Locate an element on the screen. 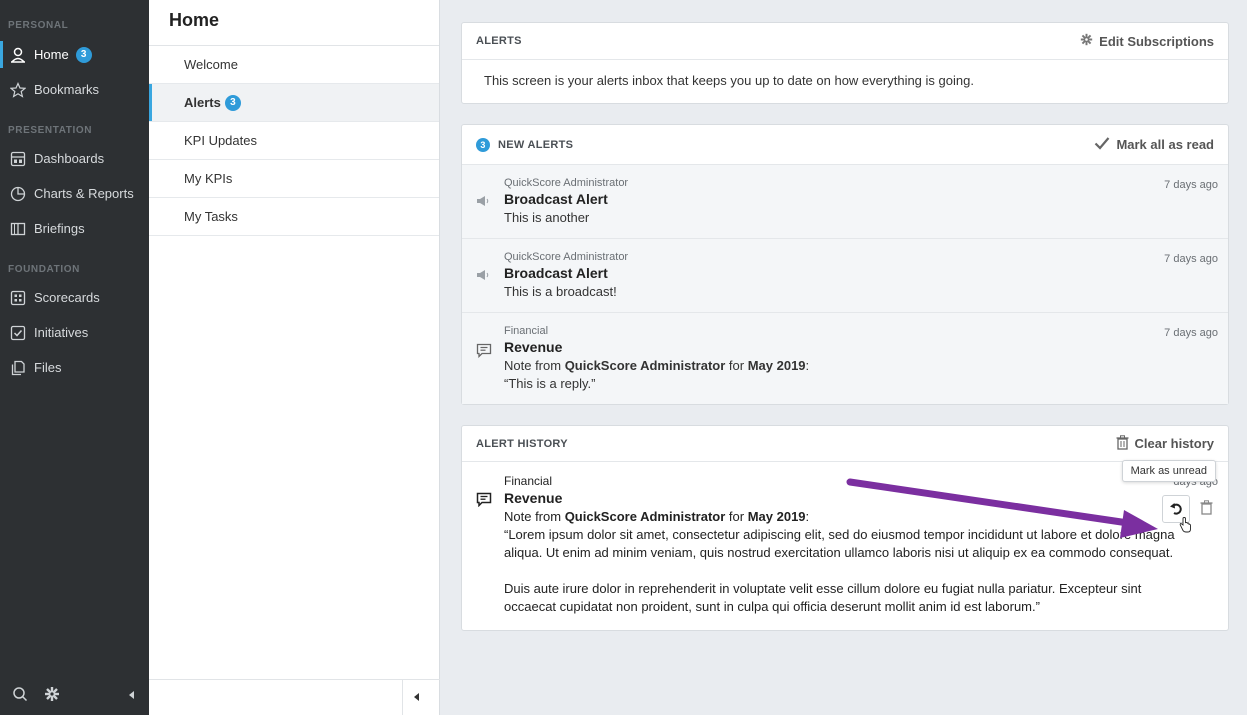 This screenshot has height=715, width=1247. section-presentation: PRESENTATION is located at coordinates (50, 130).